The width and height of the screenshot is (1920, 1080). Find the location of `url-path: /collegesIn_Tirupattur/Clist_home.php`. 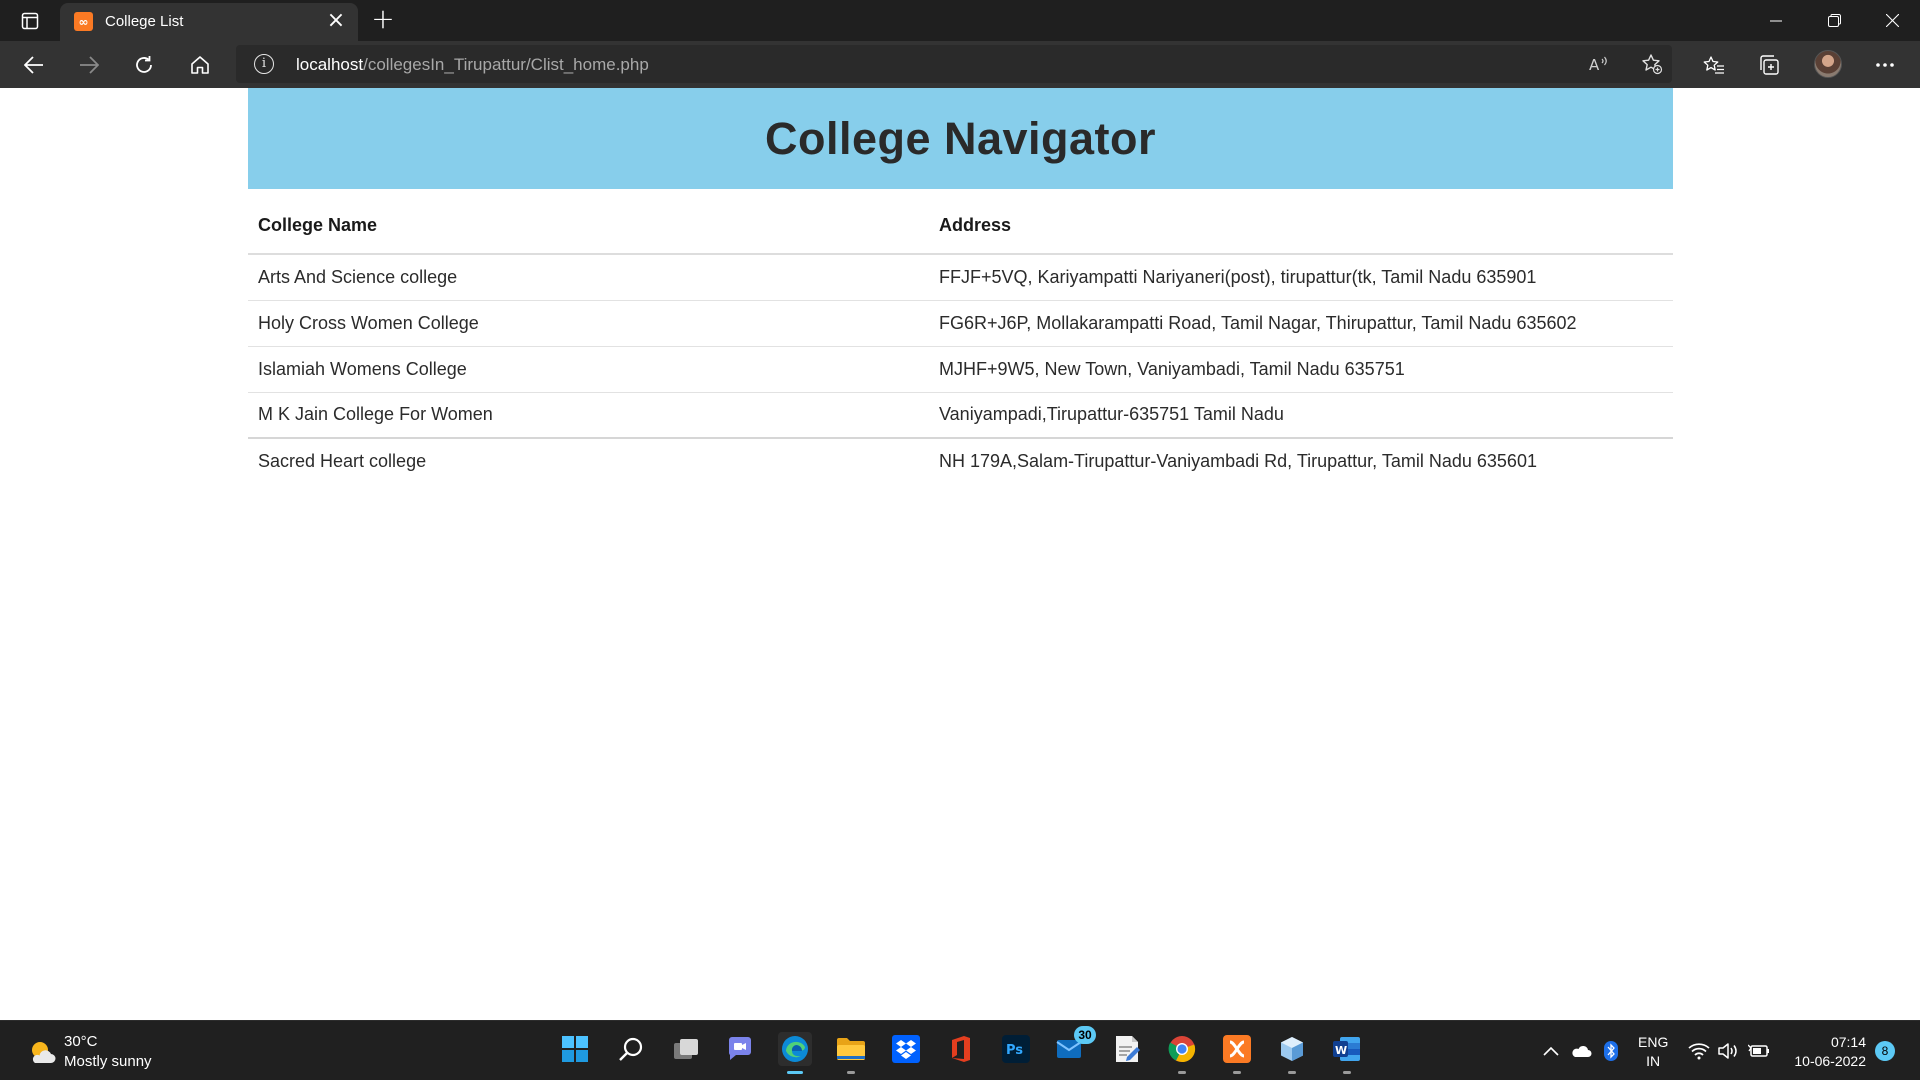

url-path: /collegesIn_Tirupattur/Clist_home.php is located at coordinates (506, 64).